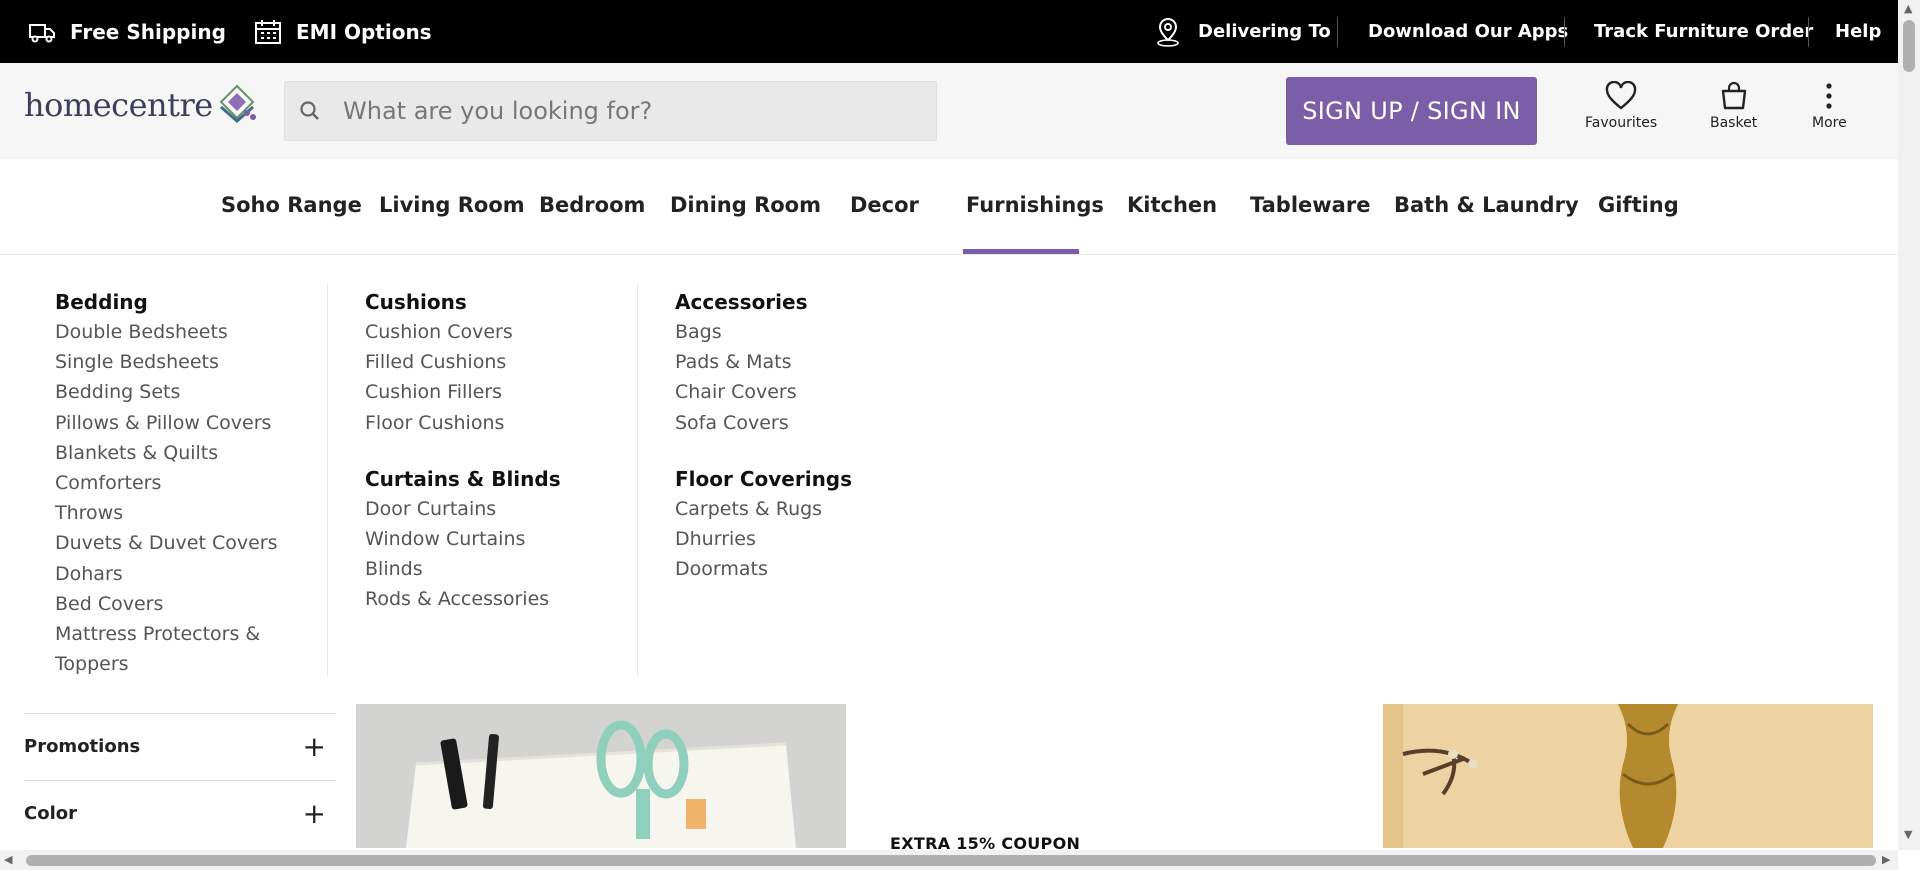  What do you see at coordinates (1734, 123) in the screenshot?
I see `basket-label: Basket` at bounding box center [1734, 123].